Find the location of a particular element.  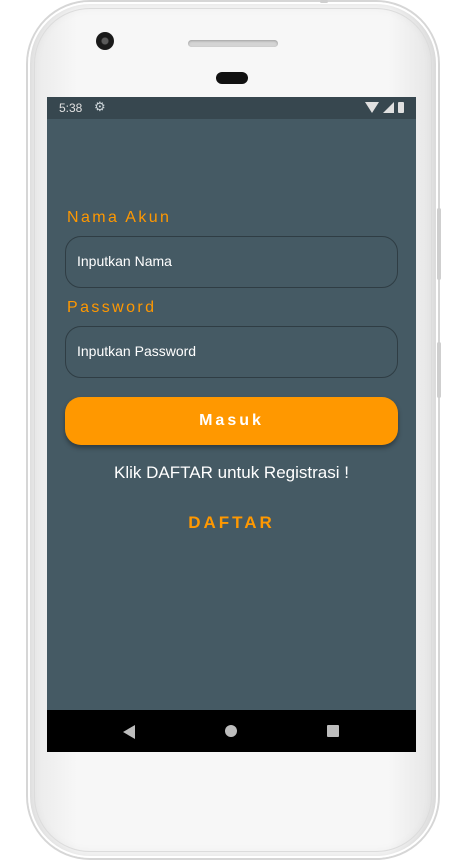

password-input: Inputkan Password is located at coordinates (231, 352).